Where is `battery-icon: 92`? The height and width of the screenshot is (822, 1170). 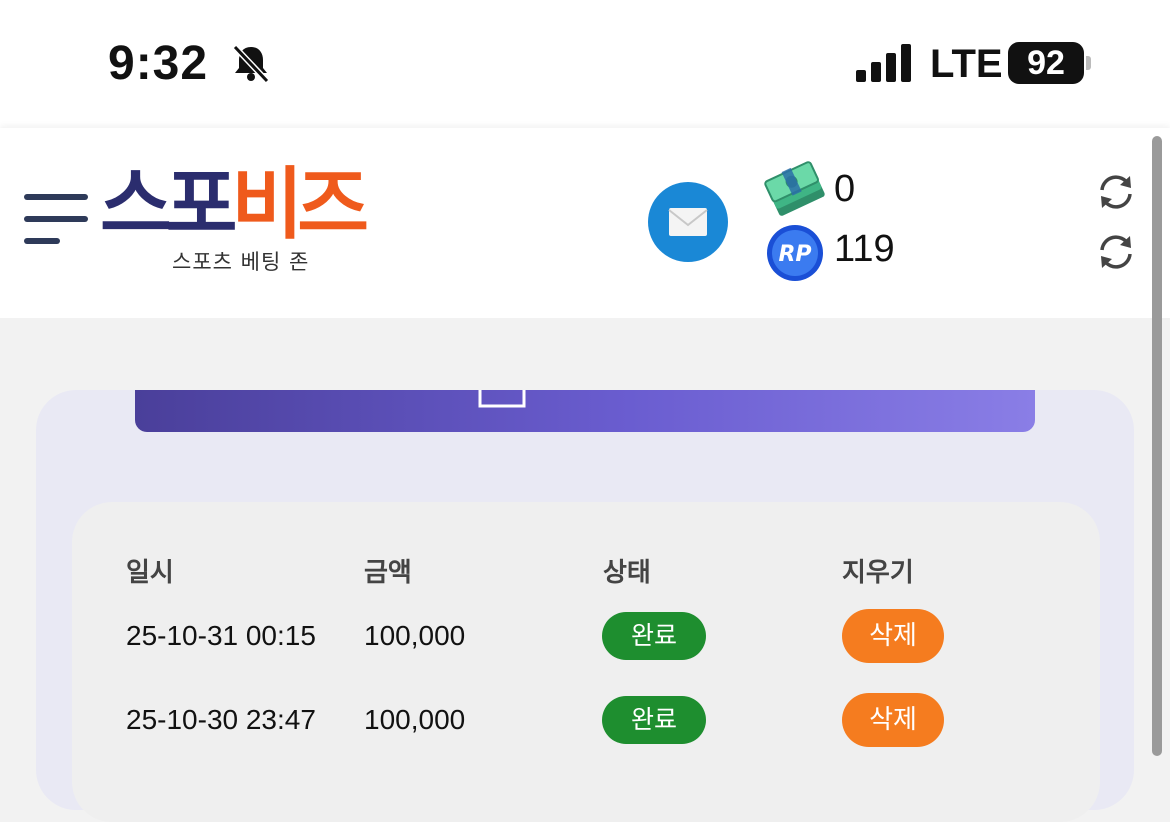 battery-icon: 92 is located at coordinates (1046, 63).